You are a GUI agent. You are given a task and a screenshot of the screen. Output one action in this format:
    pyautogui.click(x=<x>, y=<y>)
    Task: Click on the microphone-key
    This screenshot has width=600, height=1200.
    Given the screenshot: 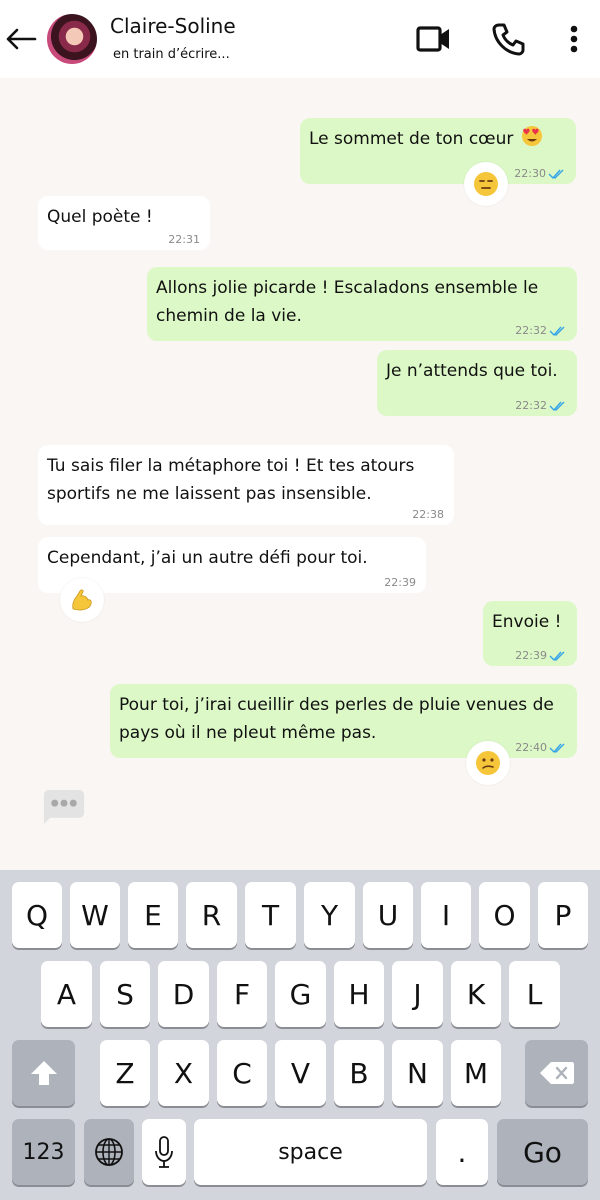 What is the action you would take?
    pyautogui.click(x=164, y=1152)
    